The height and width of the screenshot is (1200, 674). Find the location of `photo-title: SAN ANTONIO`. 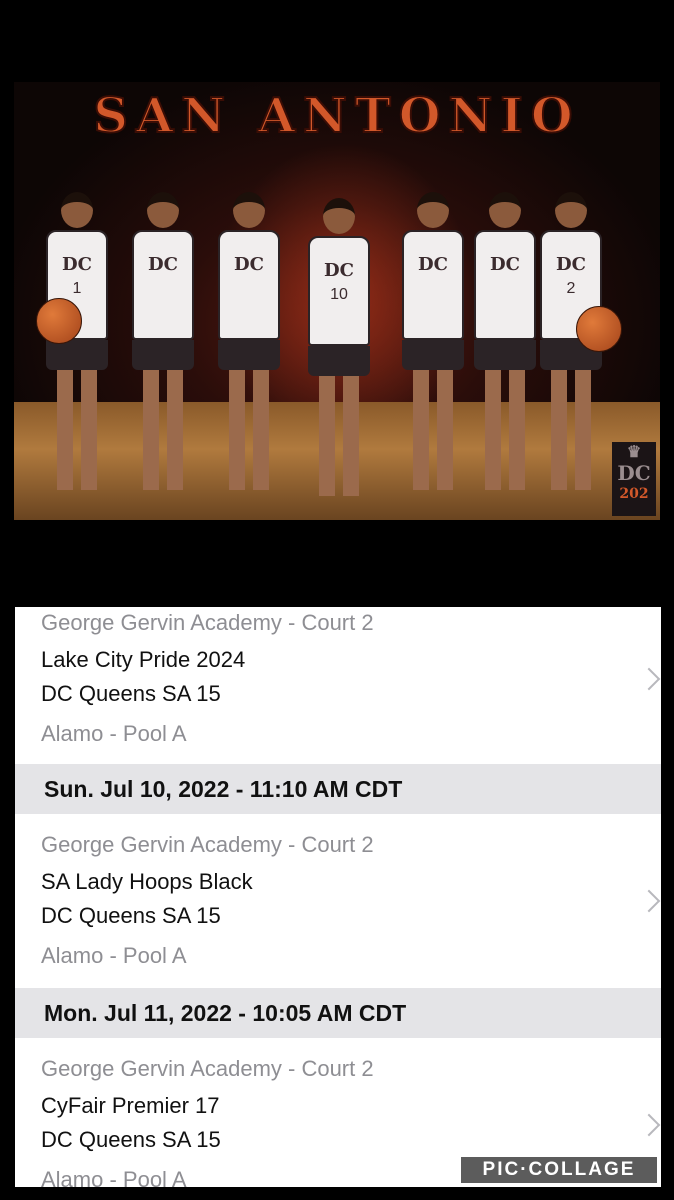

photo-title: SAN ANTONIO is located at coordinates (336, 116).